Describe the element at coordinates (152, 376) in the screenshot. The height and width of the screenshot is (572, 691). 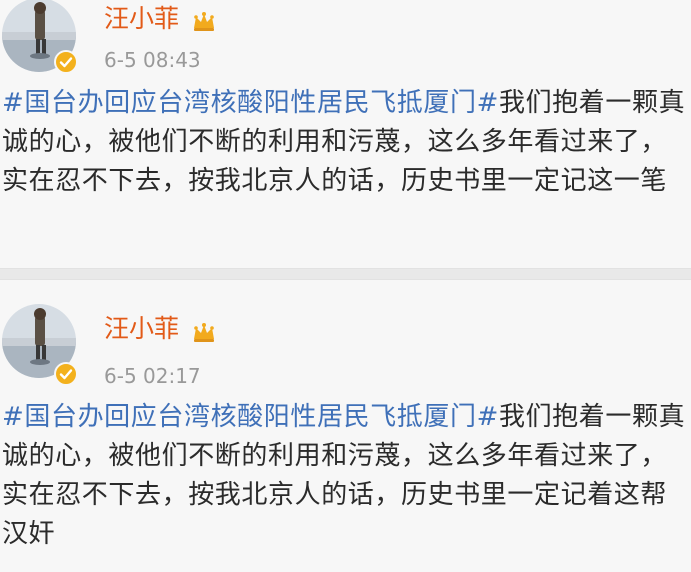
I see `timestamp: 6-5 02:17` at that location.